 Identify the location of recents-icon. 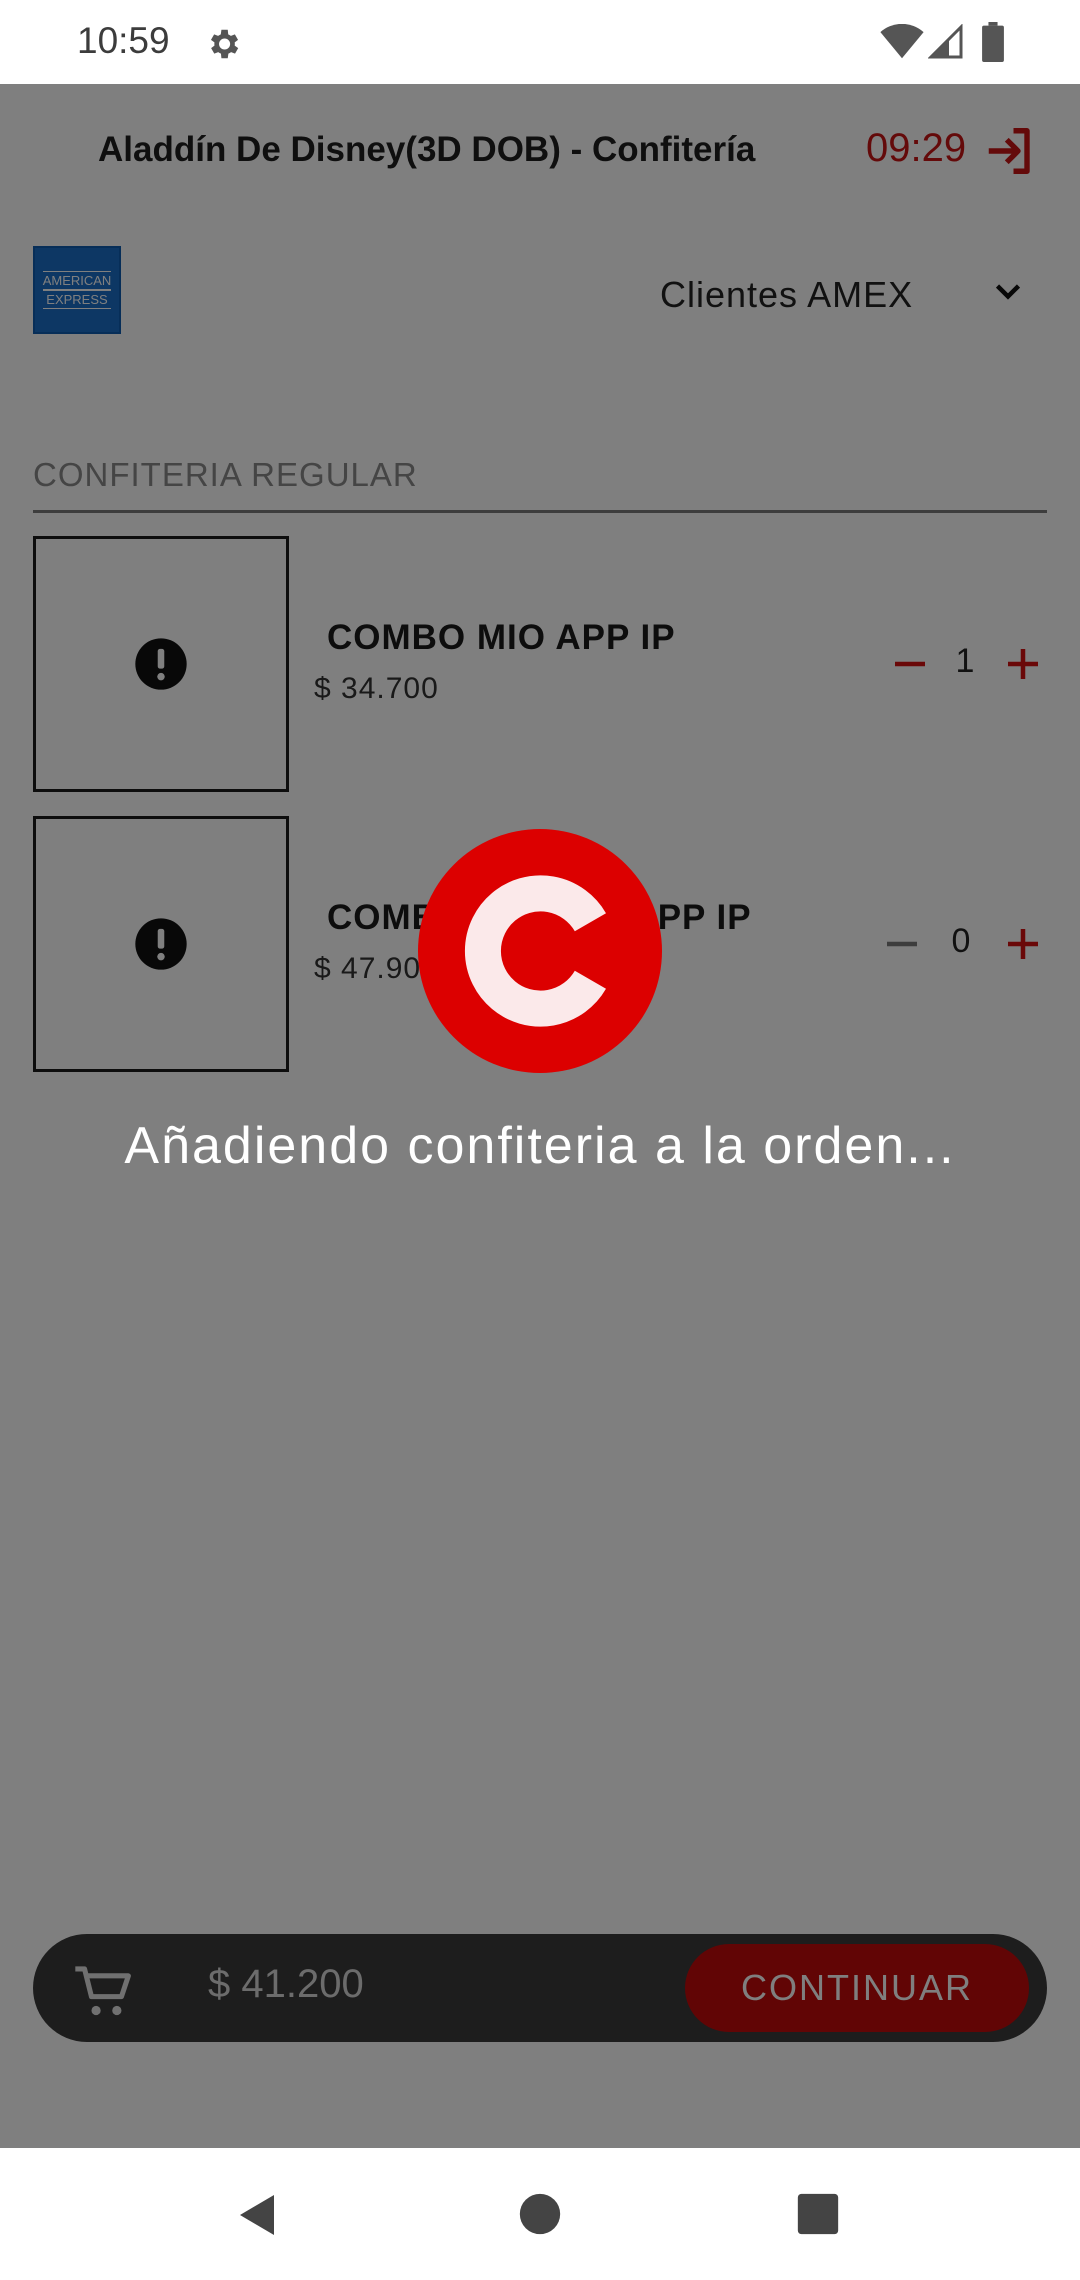
(818, 2214).